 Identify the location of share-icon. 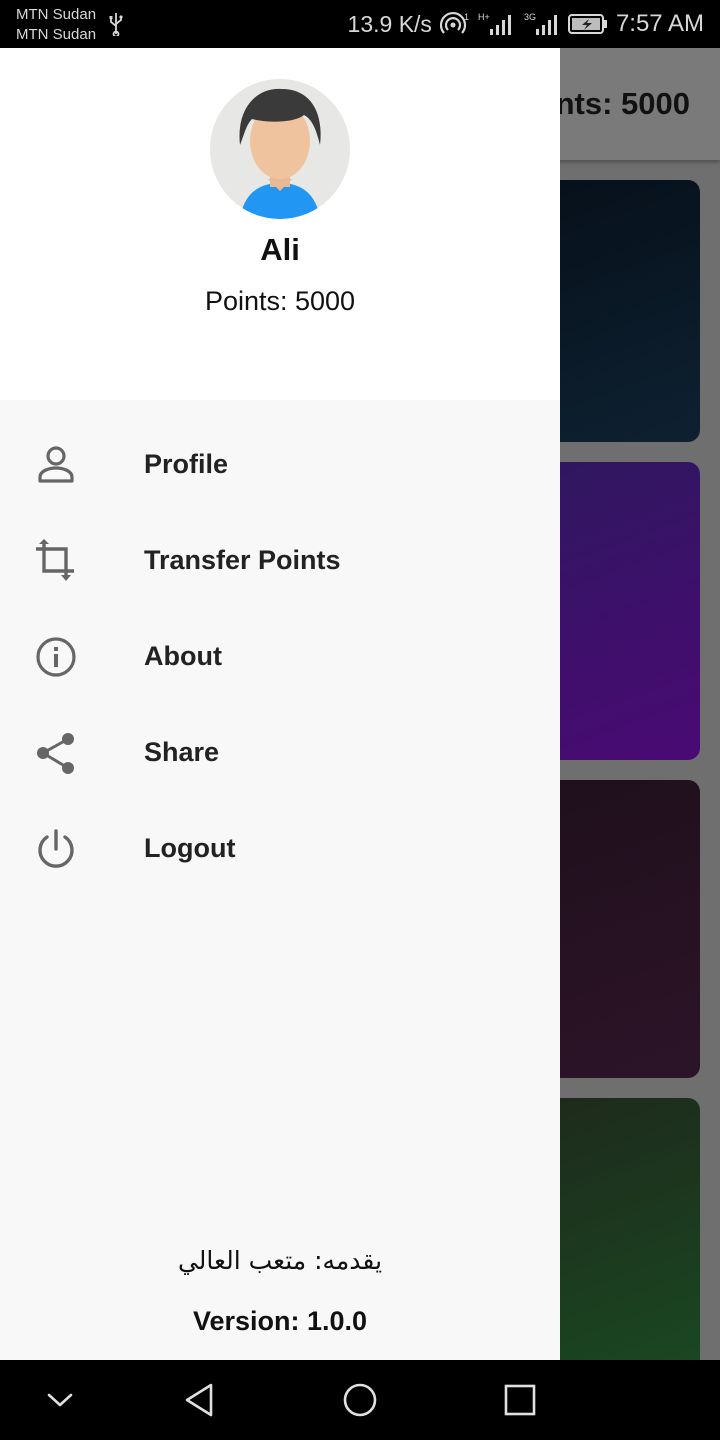
(55, 753).